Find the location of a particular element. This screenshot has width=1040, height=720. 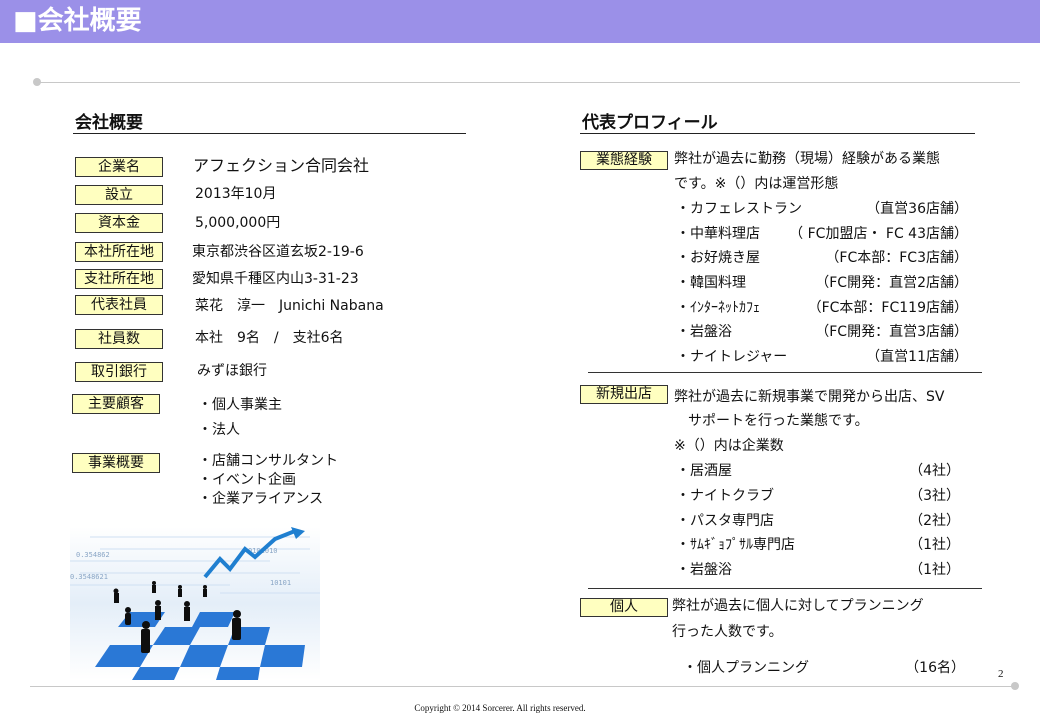

experience-name: ・お好焼き屋 is located at coordinates (718, 258).